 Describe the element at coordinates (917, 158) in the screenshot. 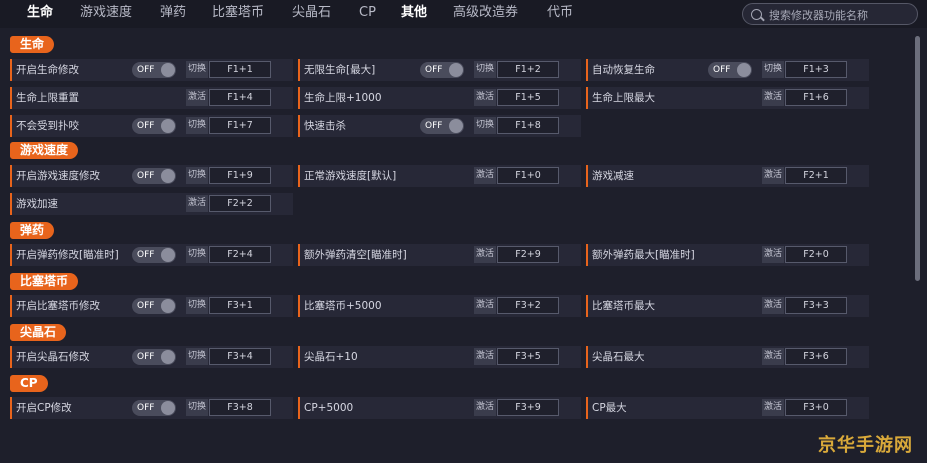

I see `scrollbar` at that location.